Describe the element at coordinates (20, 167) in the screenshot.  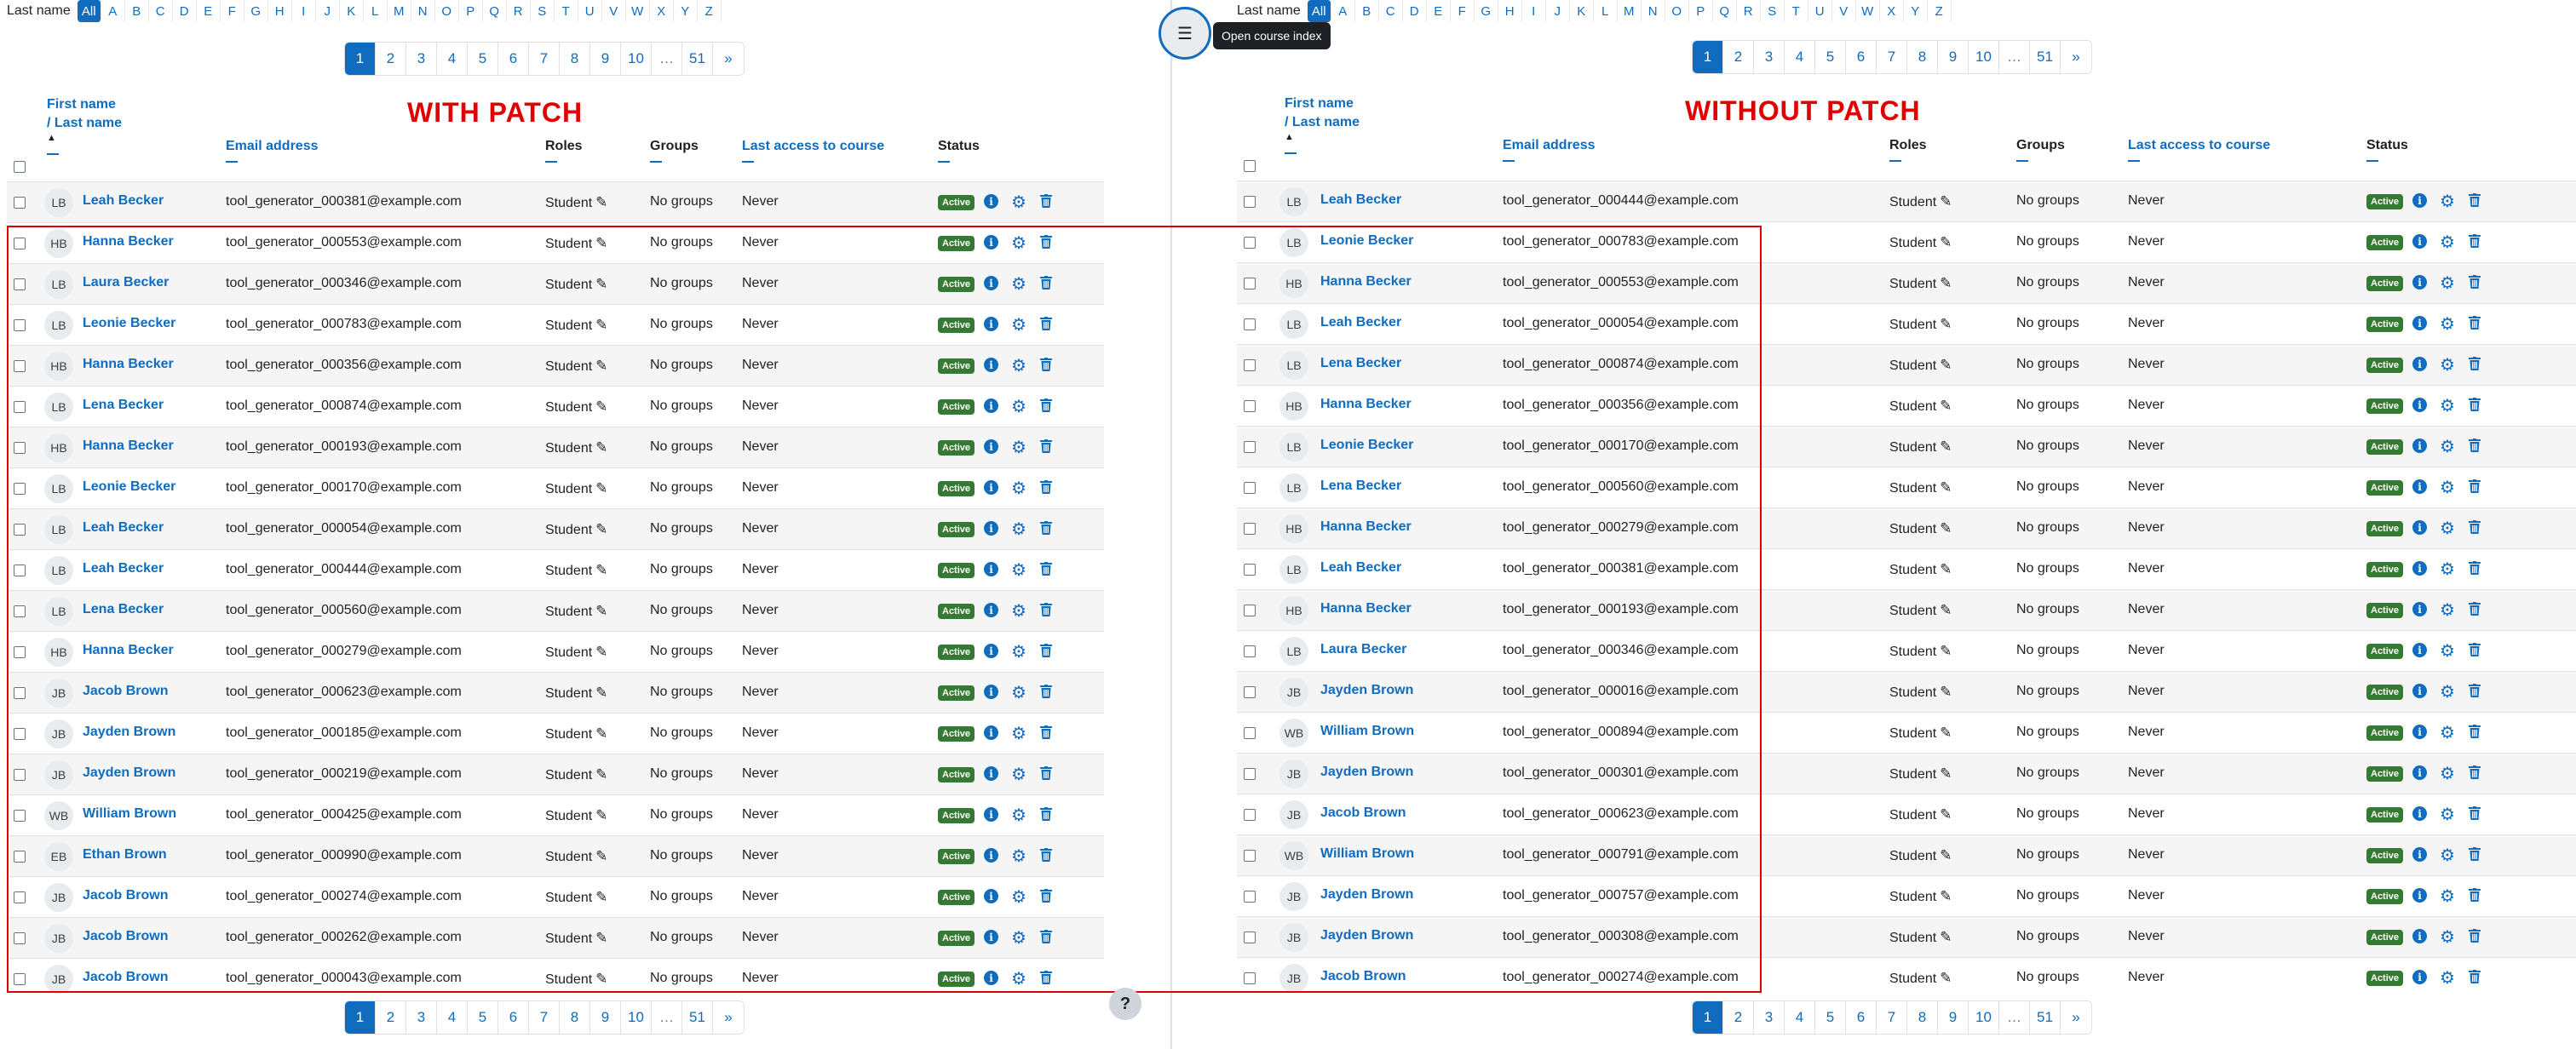
I see `select-all-checkbox` at that location.